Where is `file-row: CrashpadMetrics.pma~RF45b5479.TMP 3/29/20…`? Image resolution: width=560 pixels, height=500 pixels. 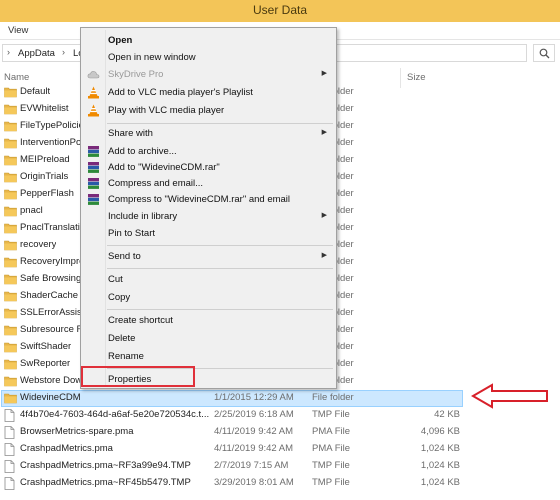 file-row: CrashpadMetrics.pma~RF45b5479.TMP 3/29/20… is located at coordinates (280, 483).